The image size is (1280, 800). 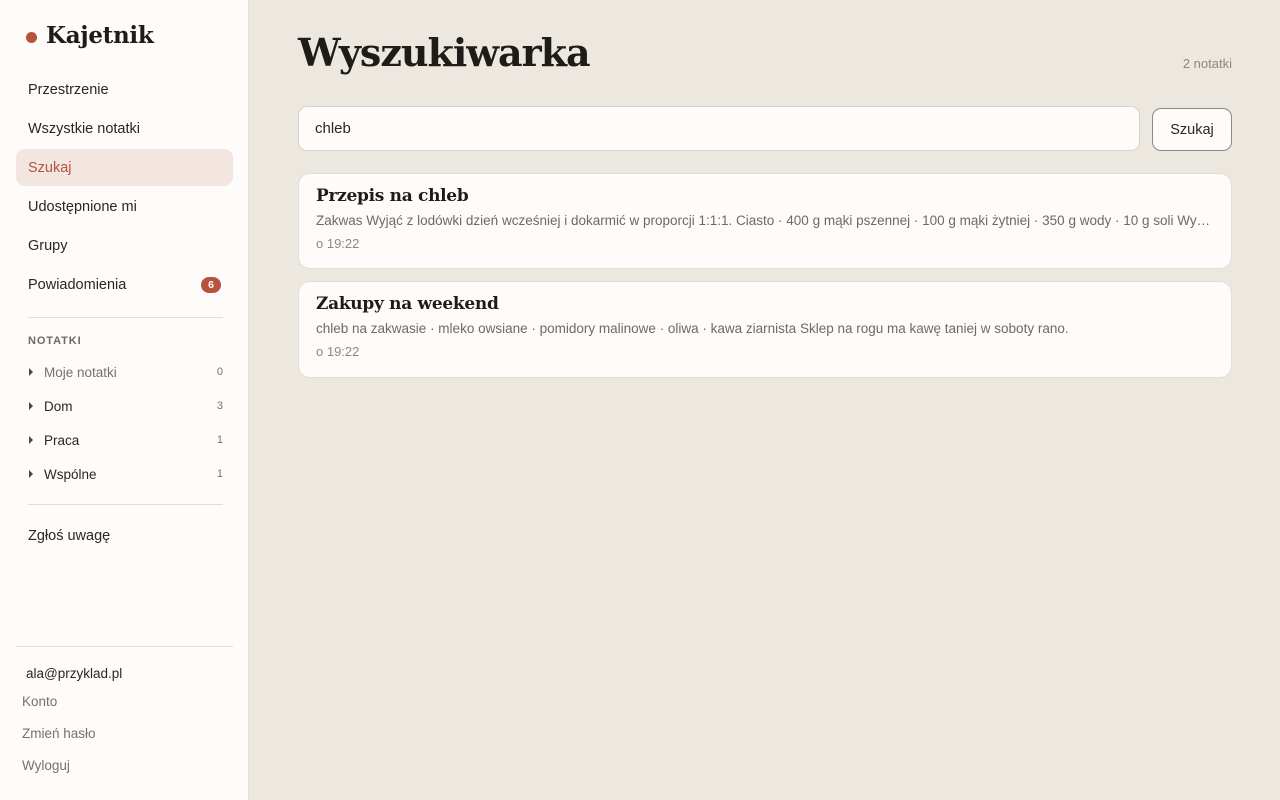 What do you see at coordinates (48, 245) in the screenshot?
I see `nav-item-label: Grupy` at bounding box center [48, 245].